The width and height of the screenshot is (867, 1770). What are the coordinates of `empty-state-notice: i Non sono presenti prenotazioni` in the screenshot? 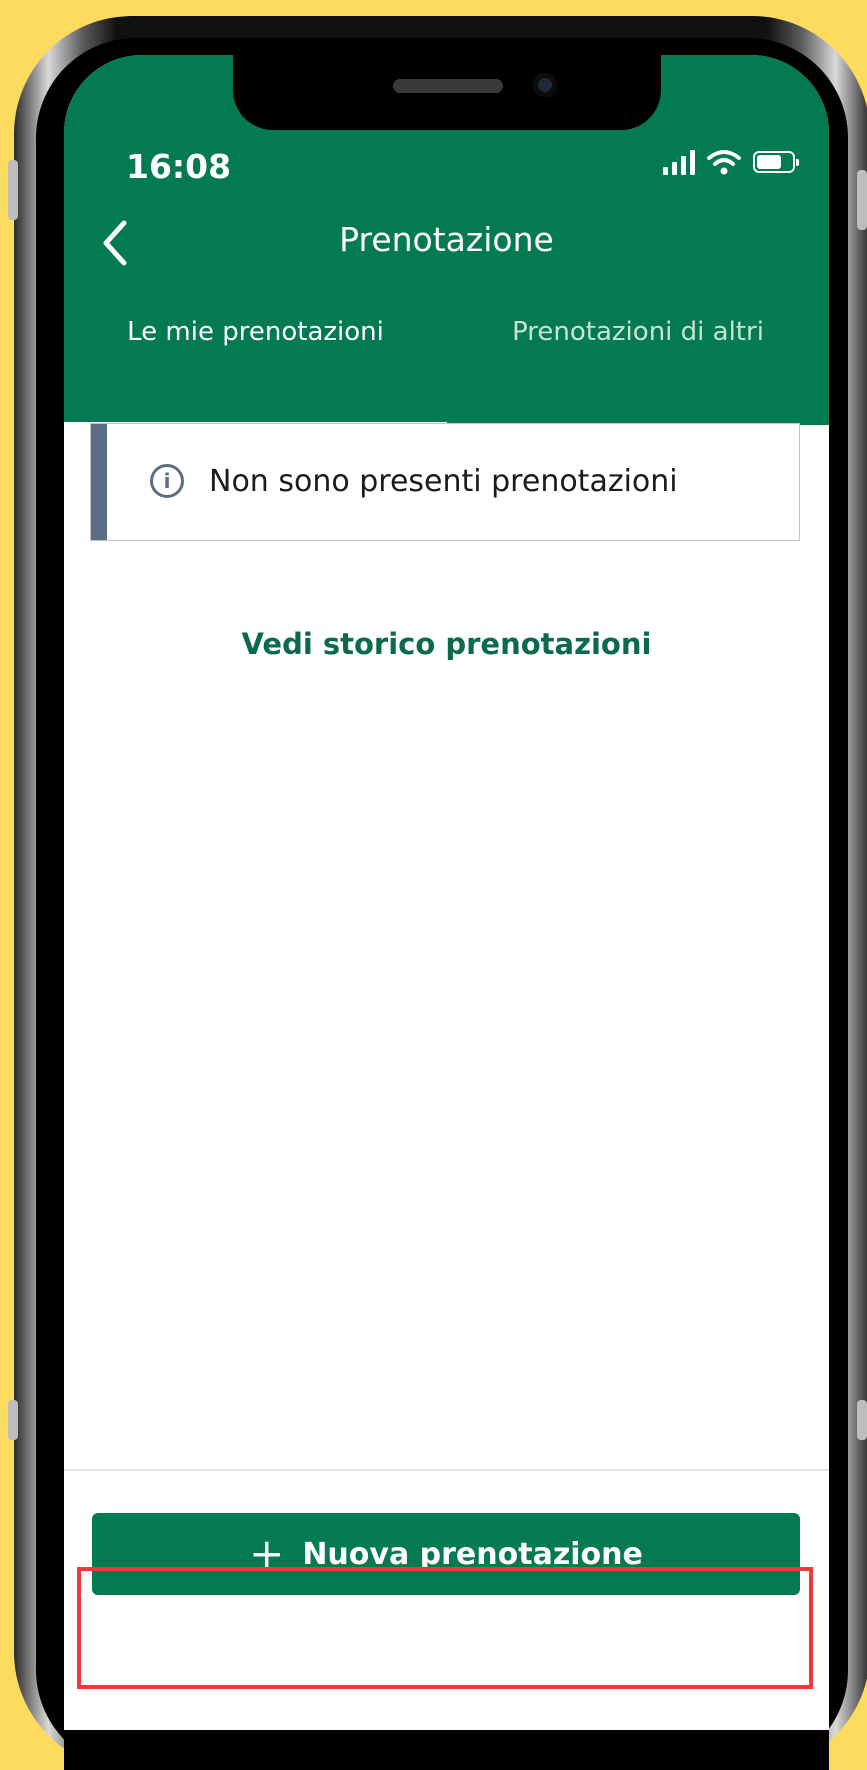 It's located at (445, 482).